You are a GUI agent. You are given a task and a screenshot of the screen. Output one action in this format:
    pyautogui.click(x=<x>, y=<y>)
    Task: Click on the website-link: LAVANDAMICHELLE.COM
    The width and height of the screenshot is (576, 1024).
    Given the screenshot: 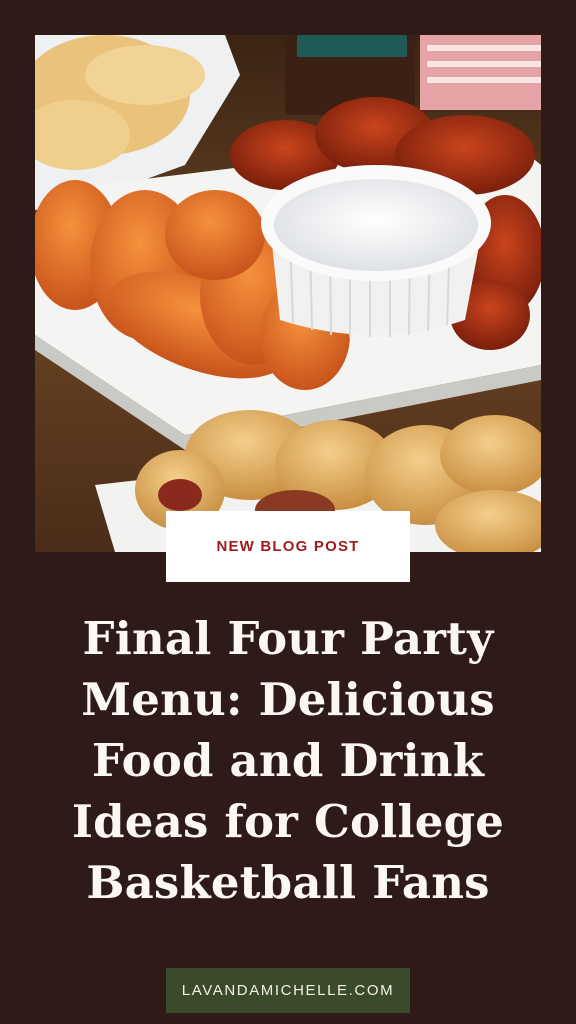 What is the action you would take?
    pyautogui.click(x=288, y=990)
    